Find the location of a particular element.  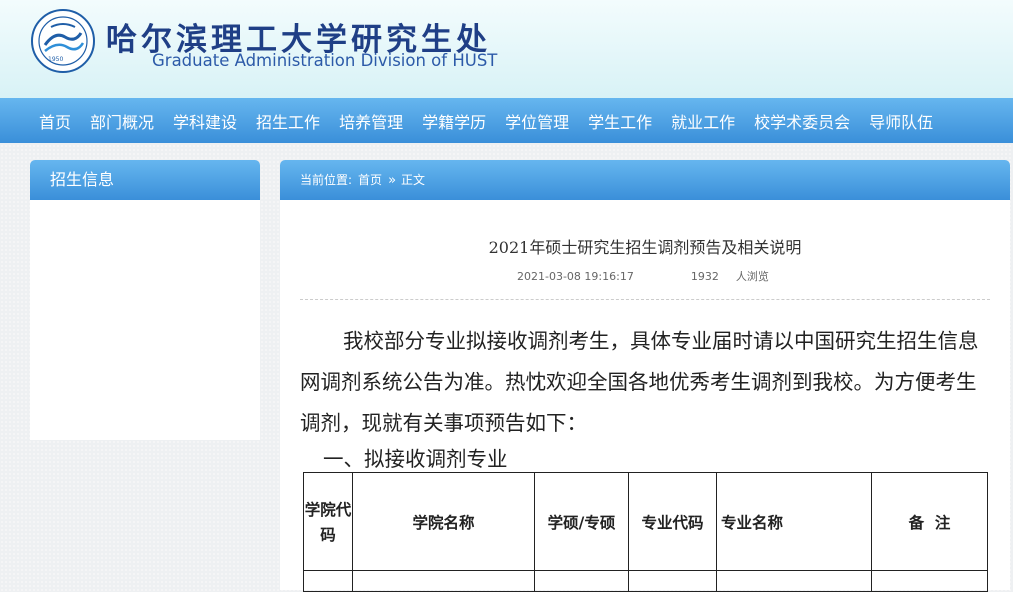

nav-item-committee: 校学术委员会 is located at coordinates (802, 121).